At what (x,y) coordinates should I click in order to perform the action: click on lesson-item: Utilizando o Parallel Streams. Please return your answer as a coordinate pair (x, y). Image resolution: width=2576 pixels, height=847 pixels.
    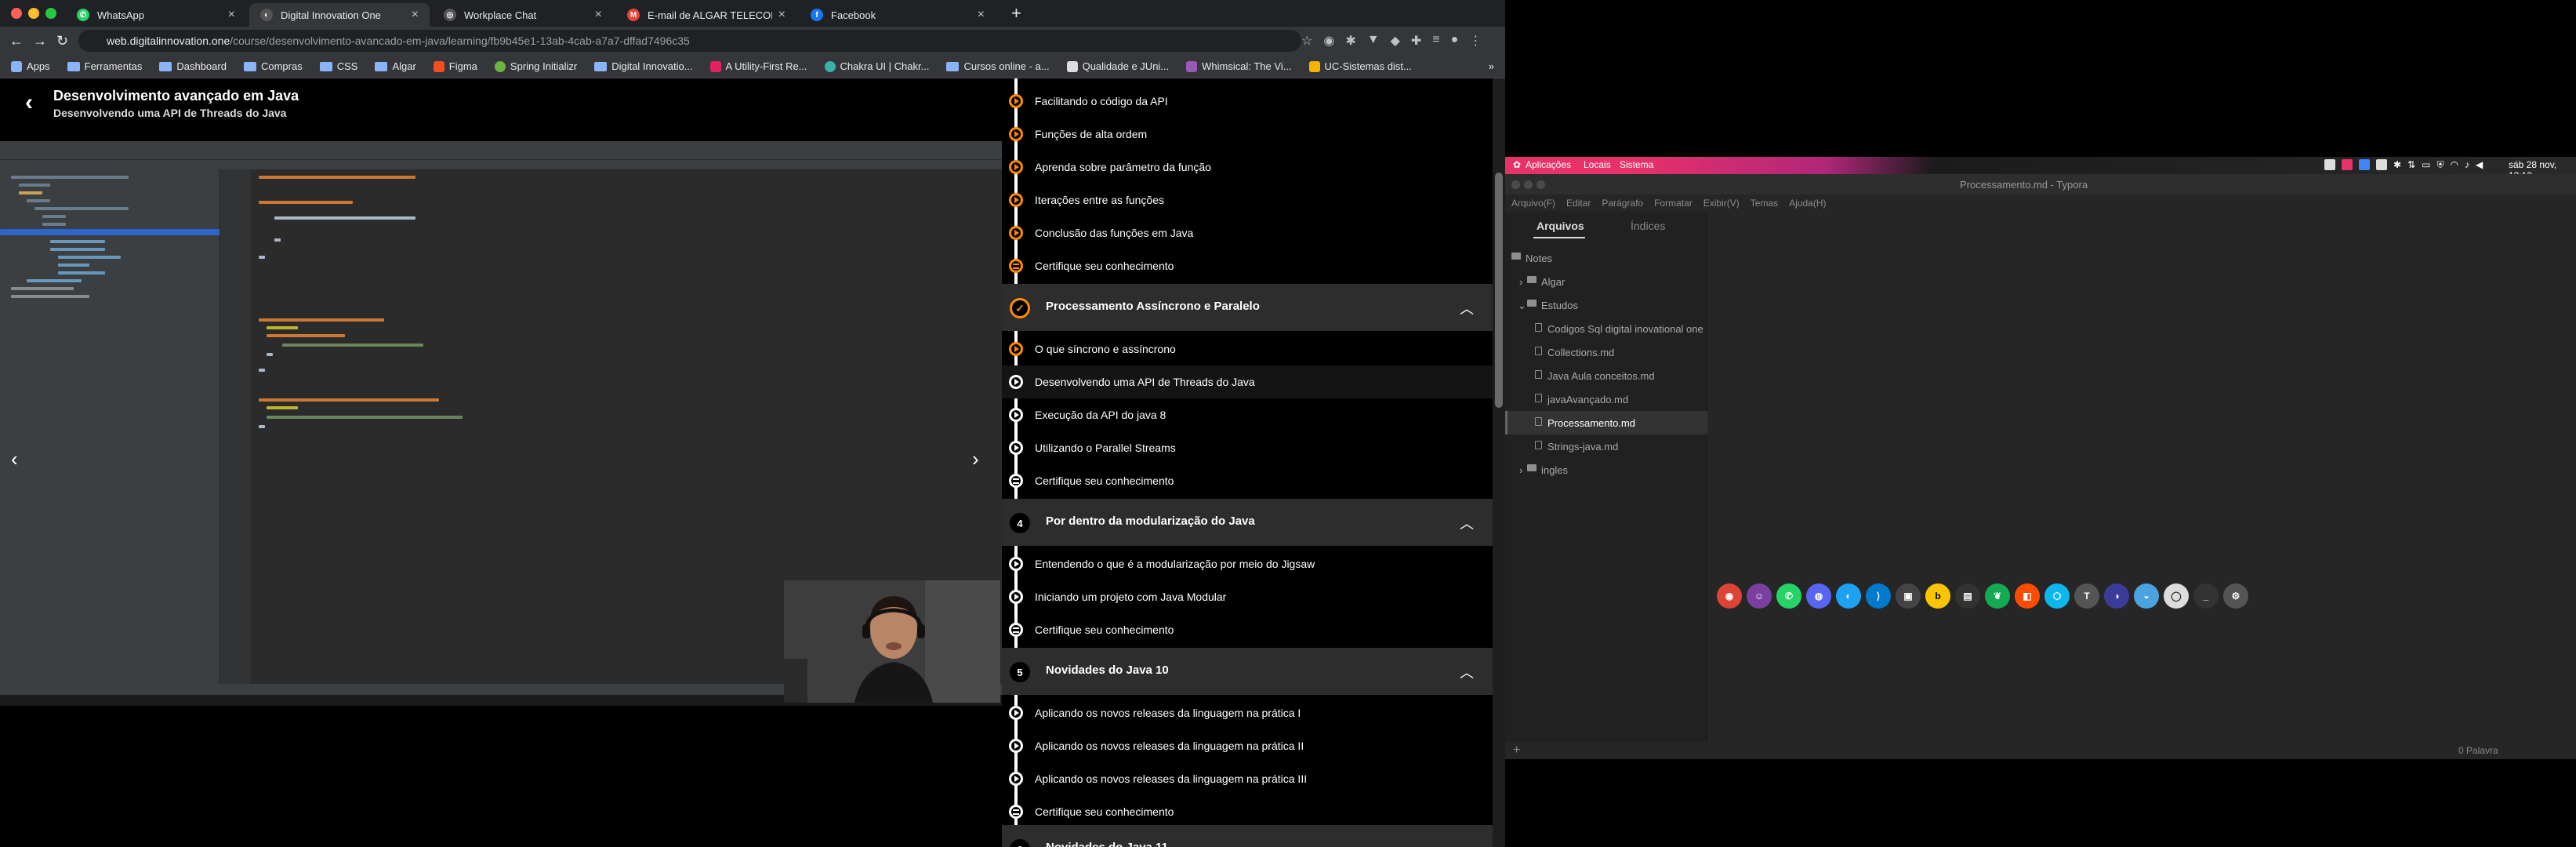
    Looking at the image, I should click on (1248, 447).